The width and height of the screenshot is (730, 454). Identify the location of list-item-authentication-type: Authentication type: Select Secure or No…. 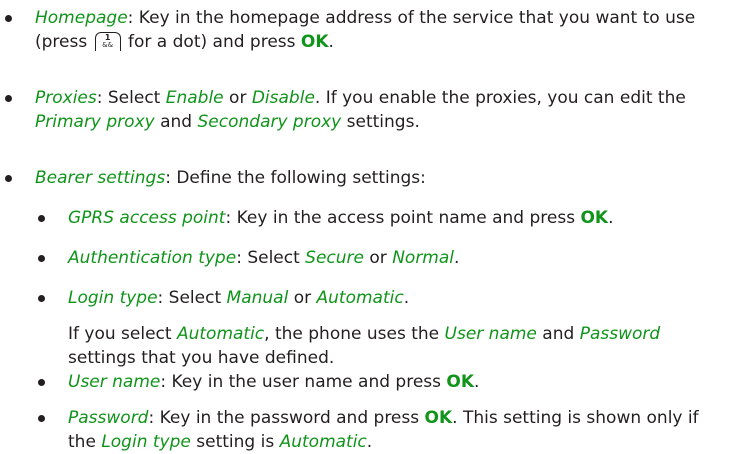
(380, 258).